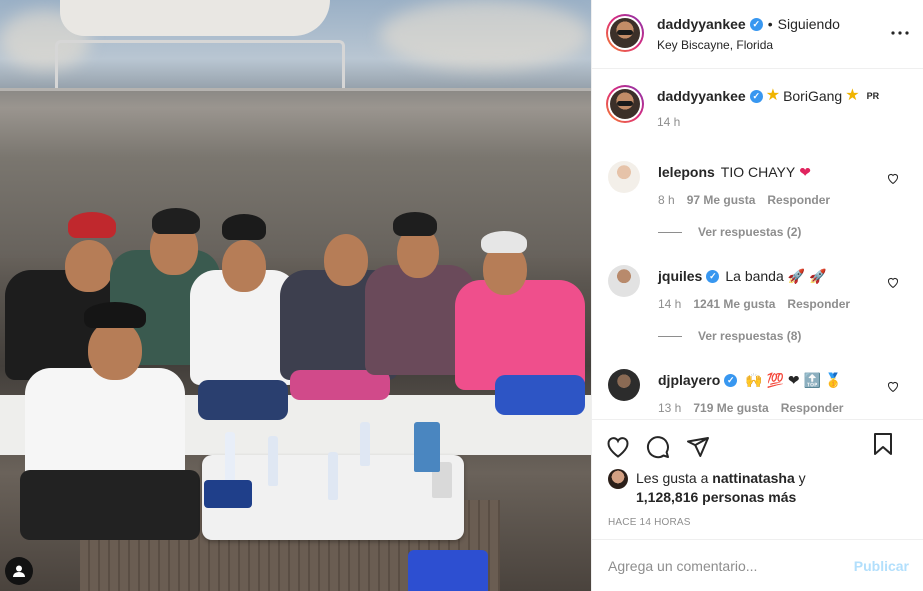 The image size is (923, 591). What do you see at coordinates (802, 478) in the screenshot?
I see `likes-connector: y` at bounding box center [802, 478].